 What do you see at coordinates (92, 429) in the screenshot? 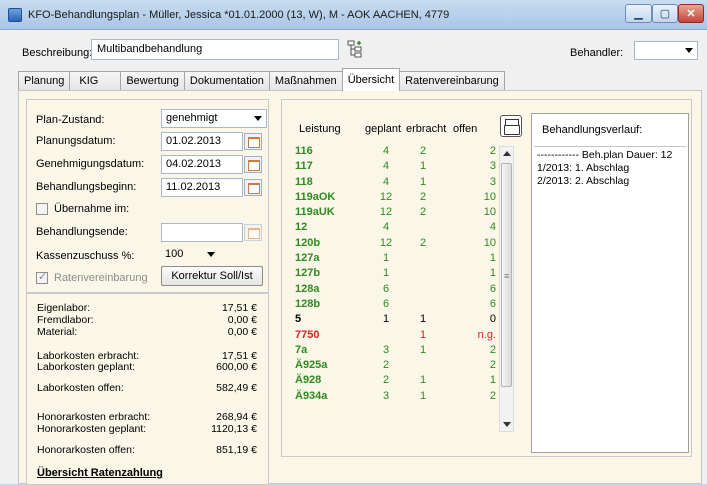
I see `hon-geplant-label: Honorarkosten geplant:` at bounding box center [92, 429].